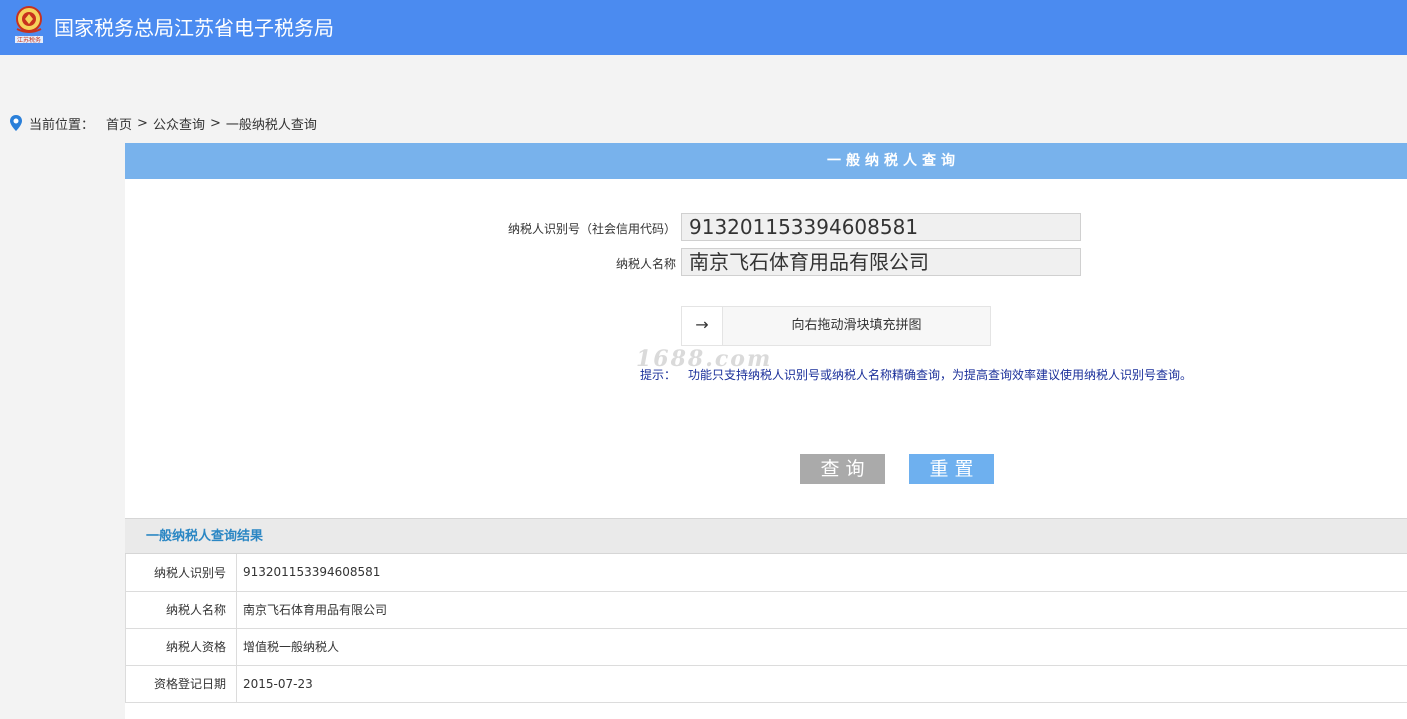  I want to click on result-label: 纳税人资格, so click(181, 647).